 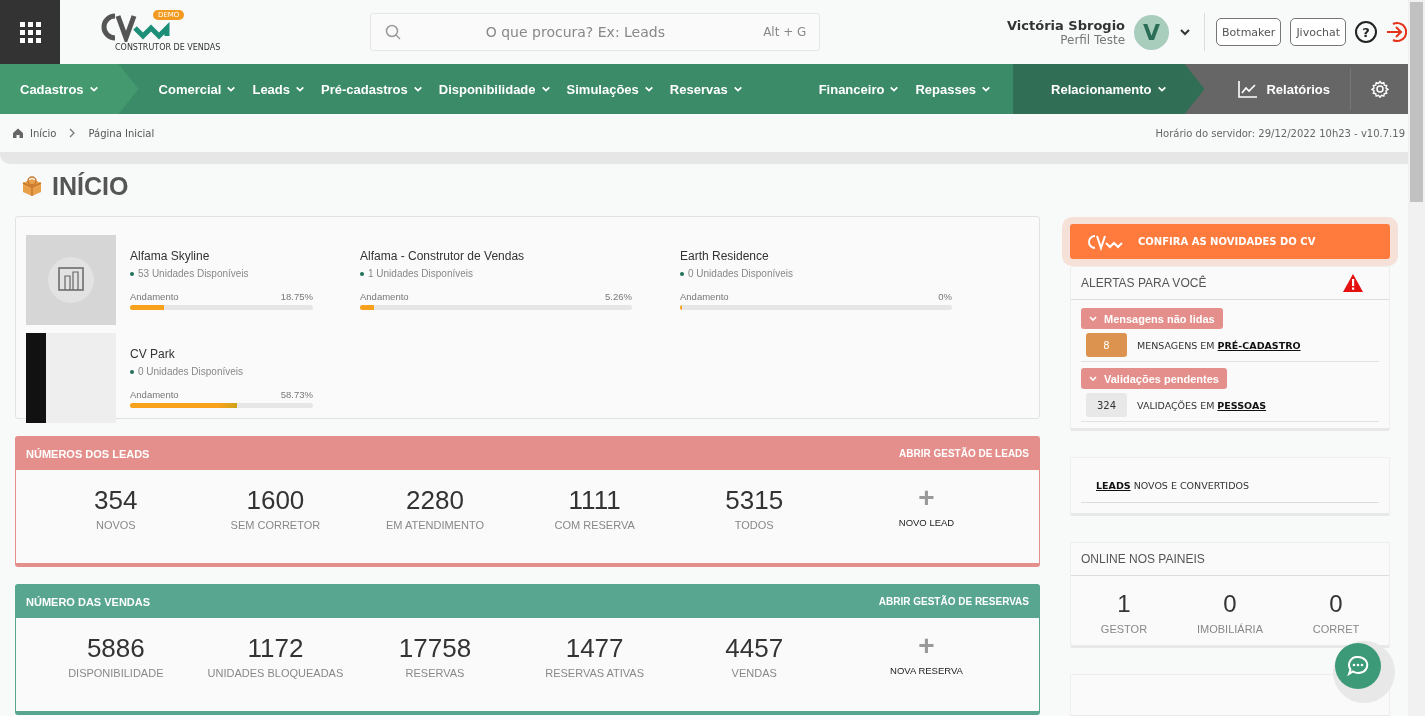 What do you see at coordinates (1152, 32) in the screenshot?
I see `user-avatar: V` at bounding box center [1152, 32].